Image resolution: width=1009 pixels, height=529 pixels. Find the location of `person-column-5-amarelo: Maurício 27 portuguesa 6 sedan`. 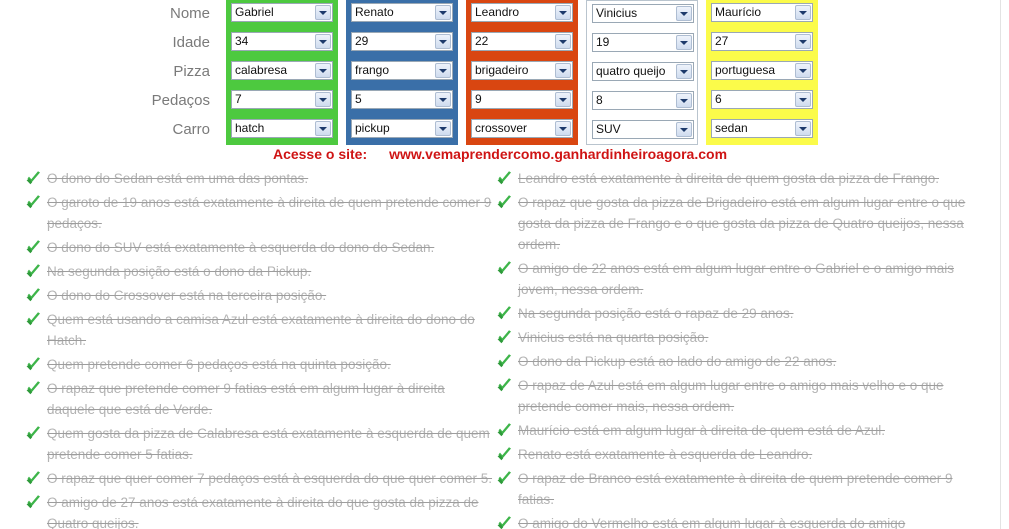

person-column-5-amarelo: Maurício 27 portuguesa 6 sedan is located at coordinates (762, 72).